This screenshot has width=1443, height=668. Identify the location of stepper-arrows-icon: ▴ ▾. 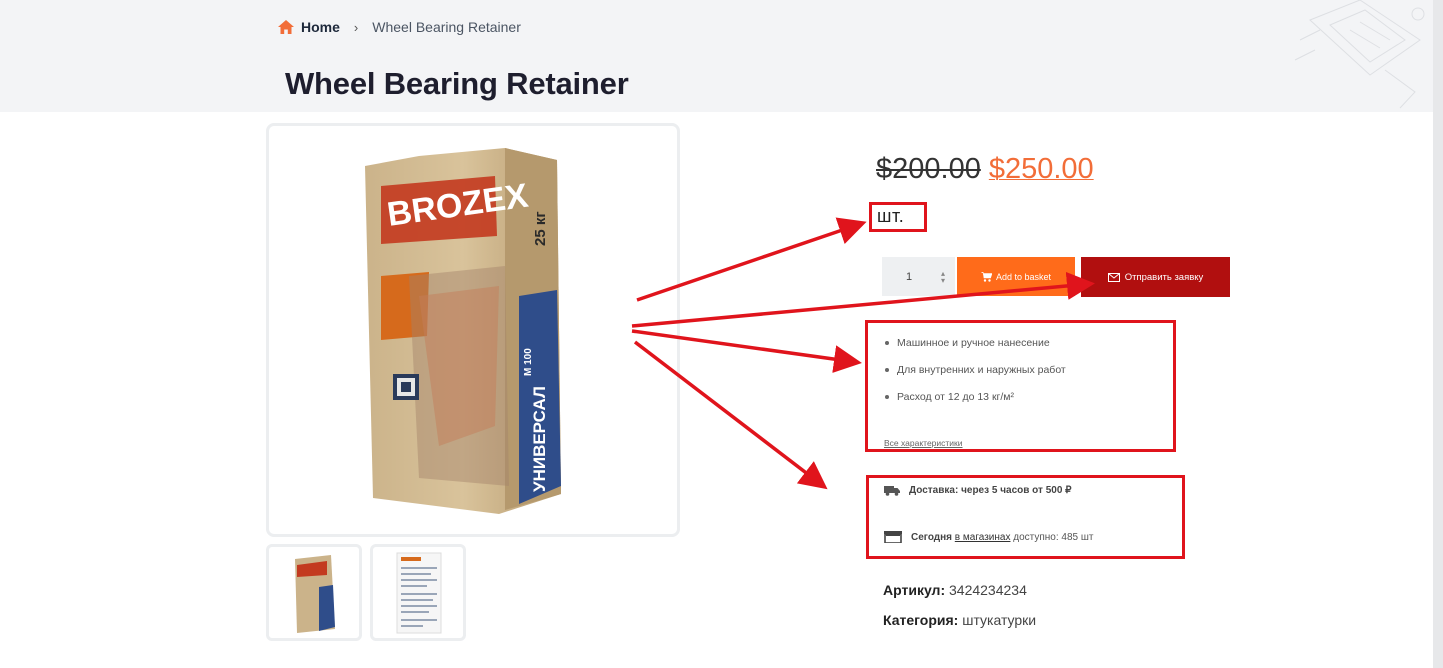
(943, 276).